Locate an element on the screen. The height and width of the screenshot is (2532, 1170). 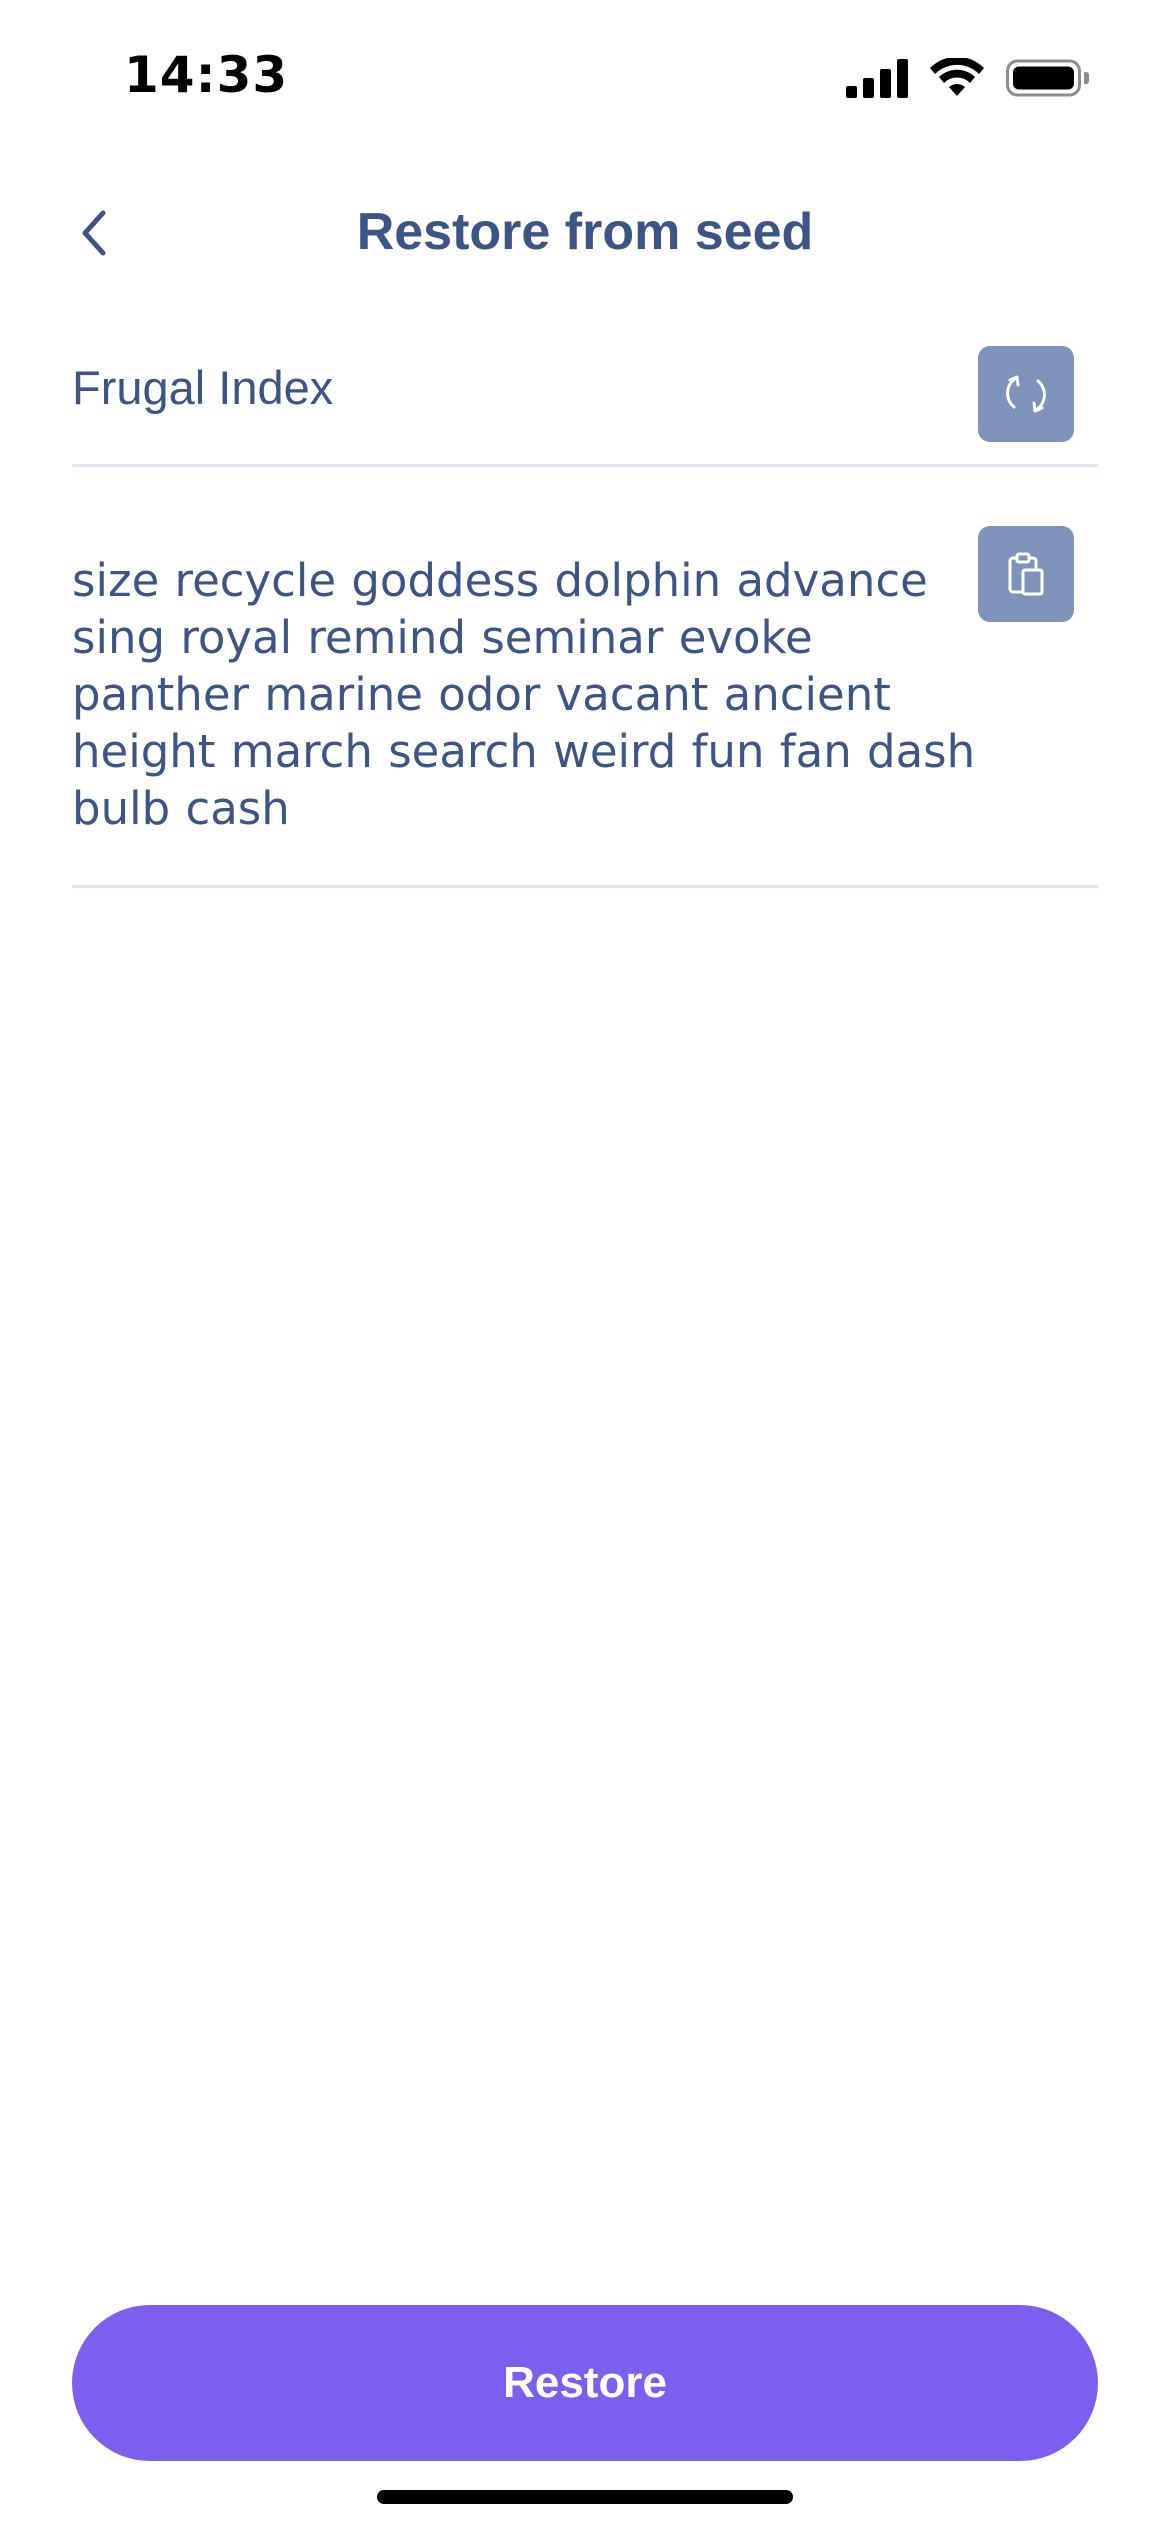
cellular-signal-icon is located at coordinates (877, 78).